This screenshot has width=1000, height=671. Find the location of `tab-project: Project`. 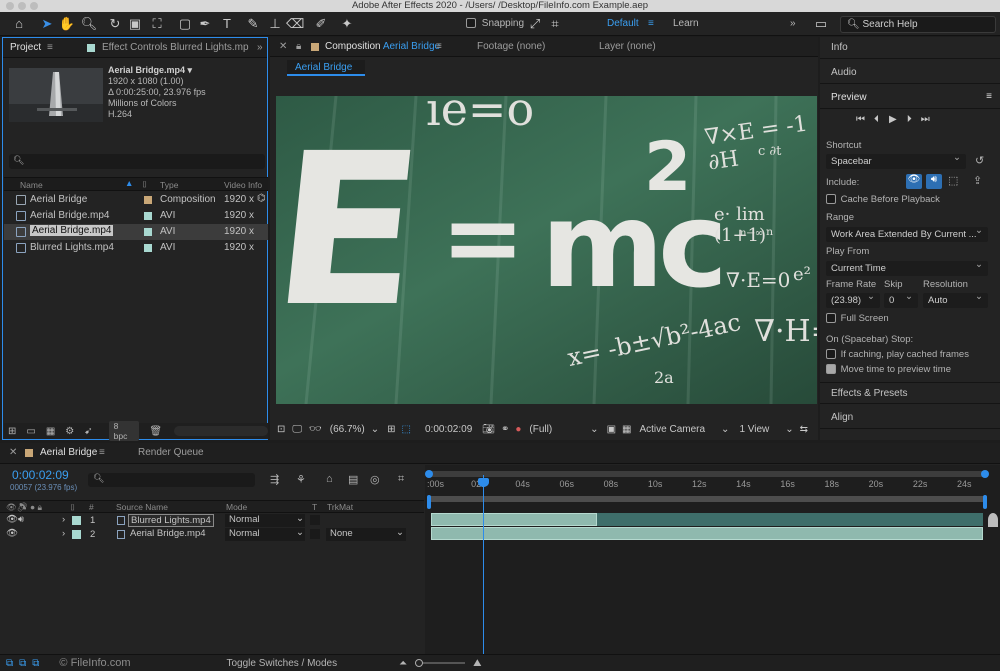

tab-project: Project is located at coordinates (25, 47).